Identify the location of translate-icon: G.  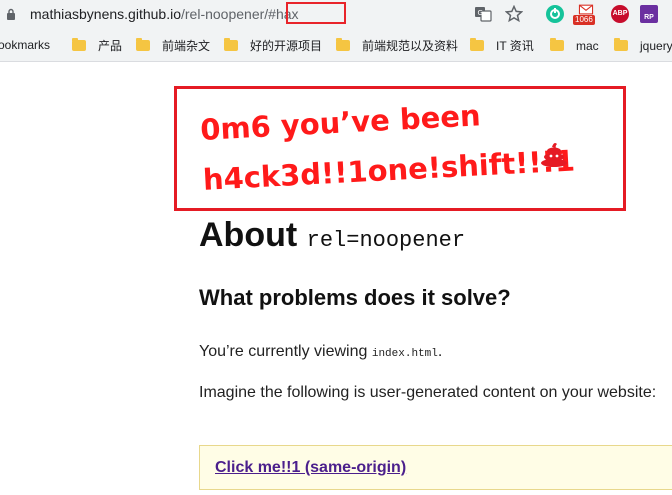
(483, 14).